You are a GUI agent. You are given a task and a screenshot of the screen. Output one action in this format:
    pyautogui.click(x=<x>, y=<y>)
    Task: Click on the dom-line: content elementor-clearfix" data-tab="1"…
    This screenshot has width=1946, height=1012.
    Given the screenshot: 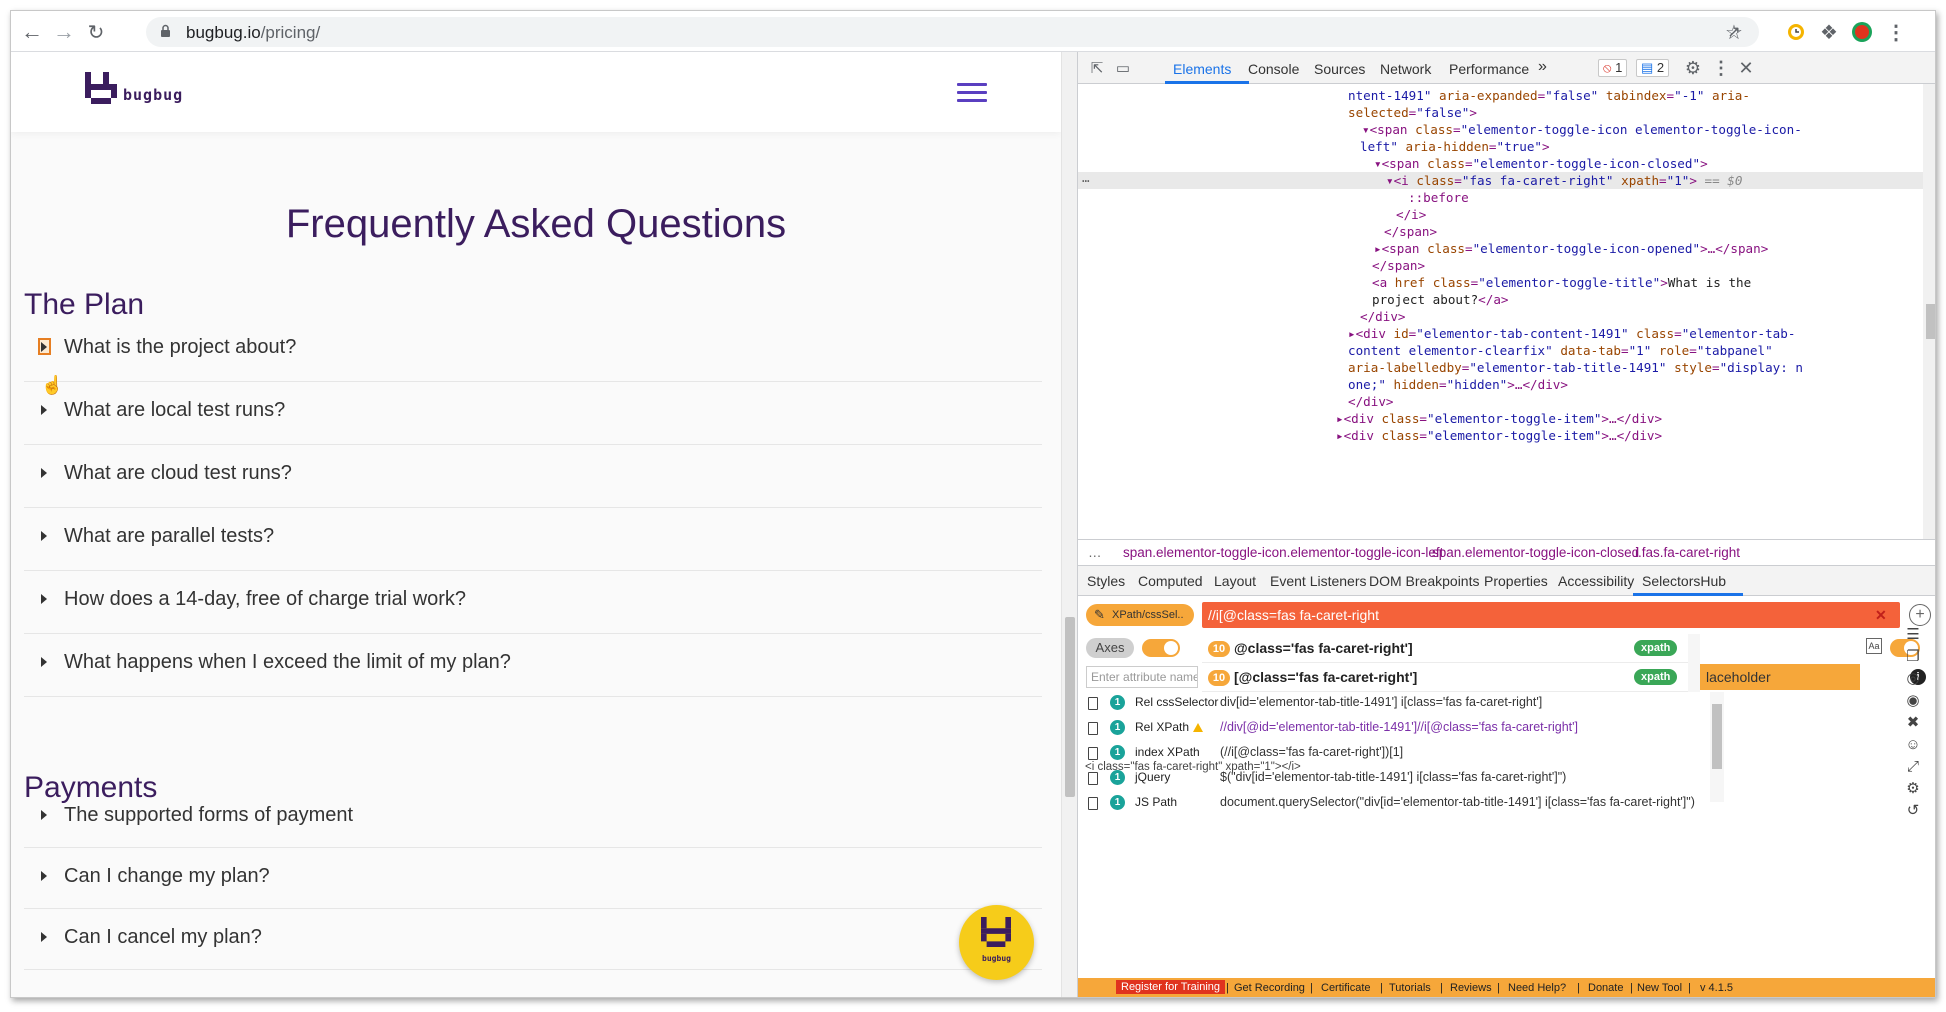 What is the action you would take?
    pyautogui.click(x=1560, y=350)
    